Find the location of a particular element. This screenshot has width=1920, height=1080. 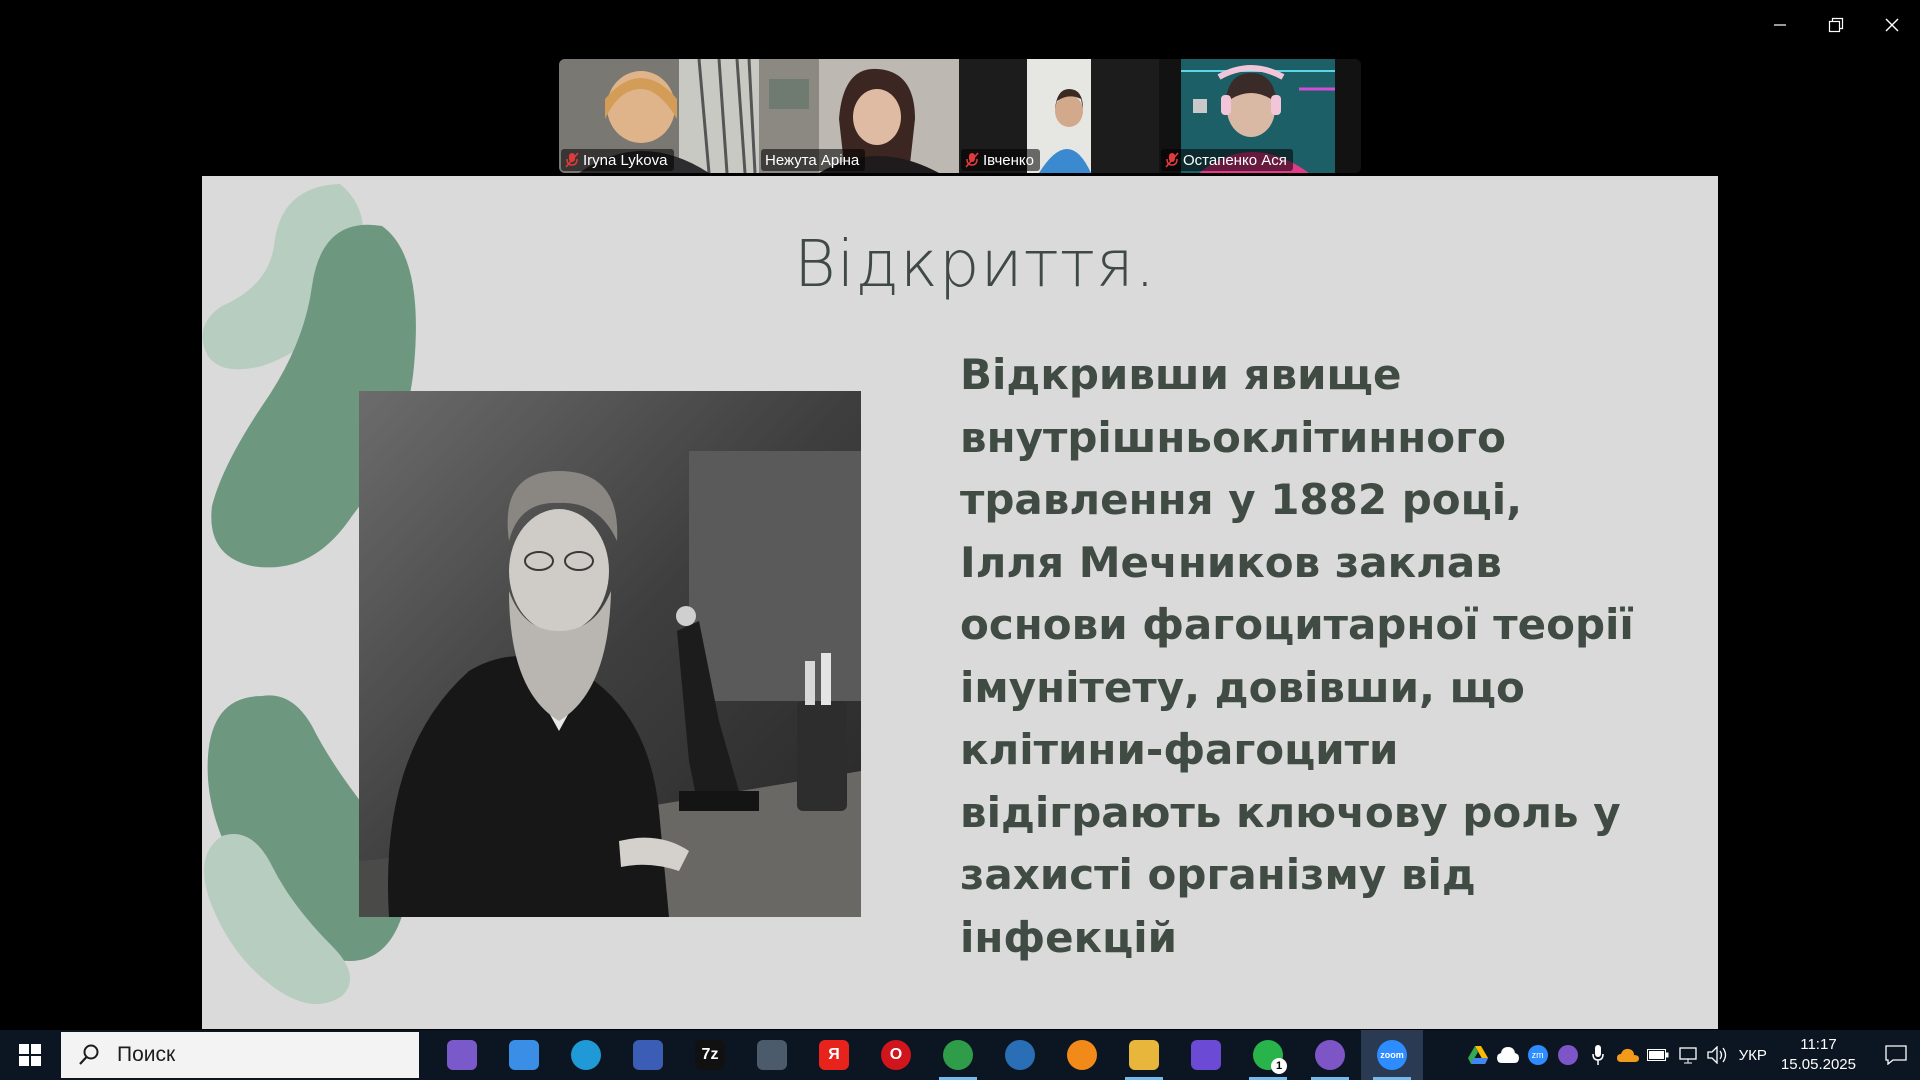

yandex-icon: Я is located at coordinates (834, 1055).